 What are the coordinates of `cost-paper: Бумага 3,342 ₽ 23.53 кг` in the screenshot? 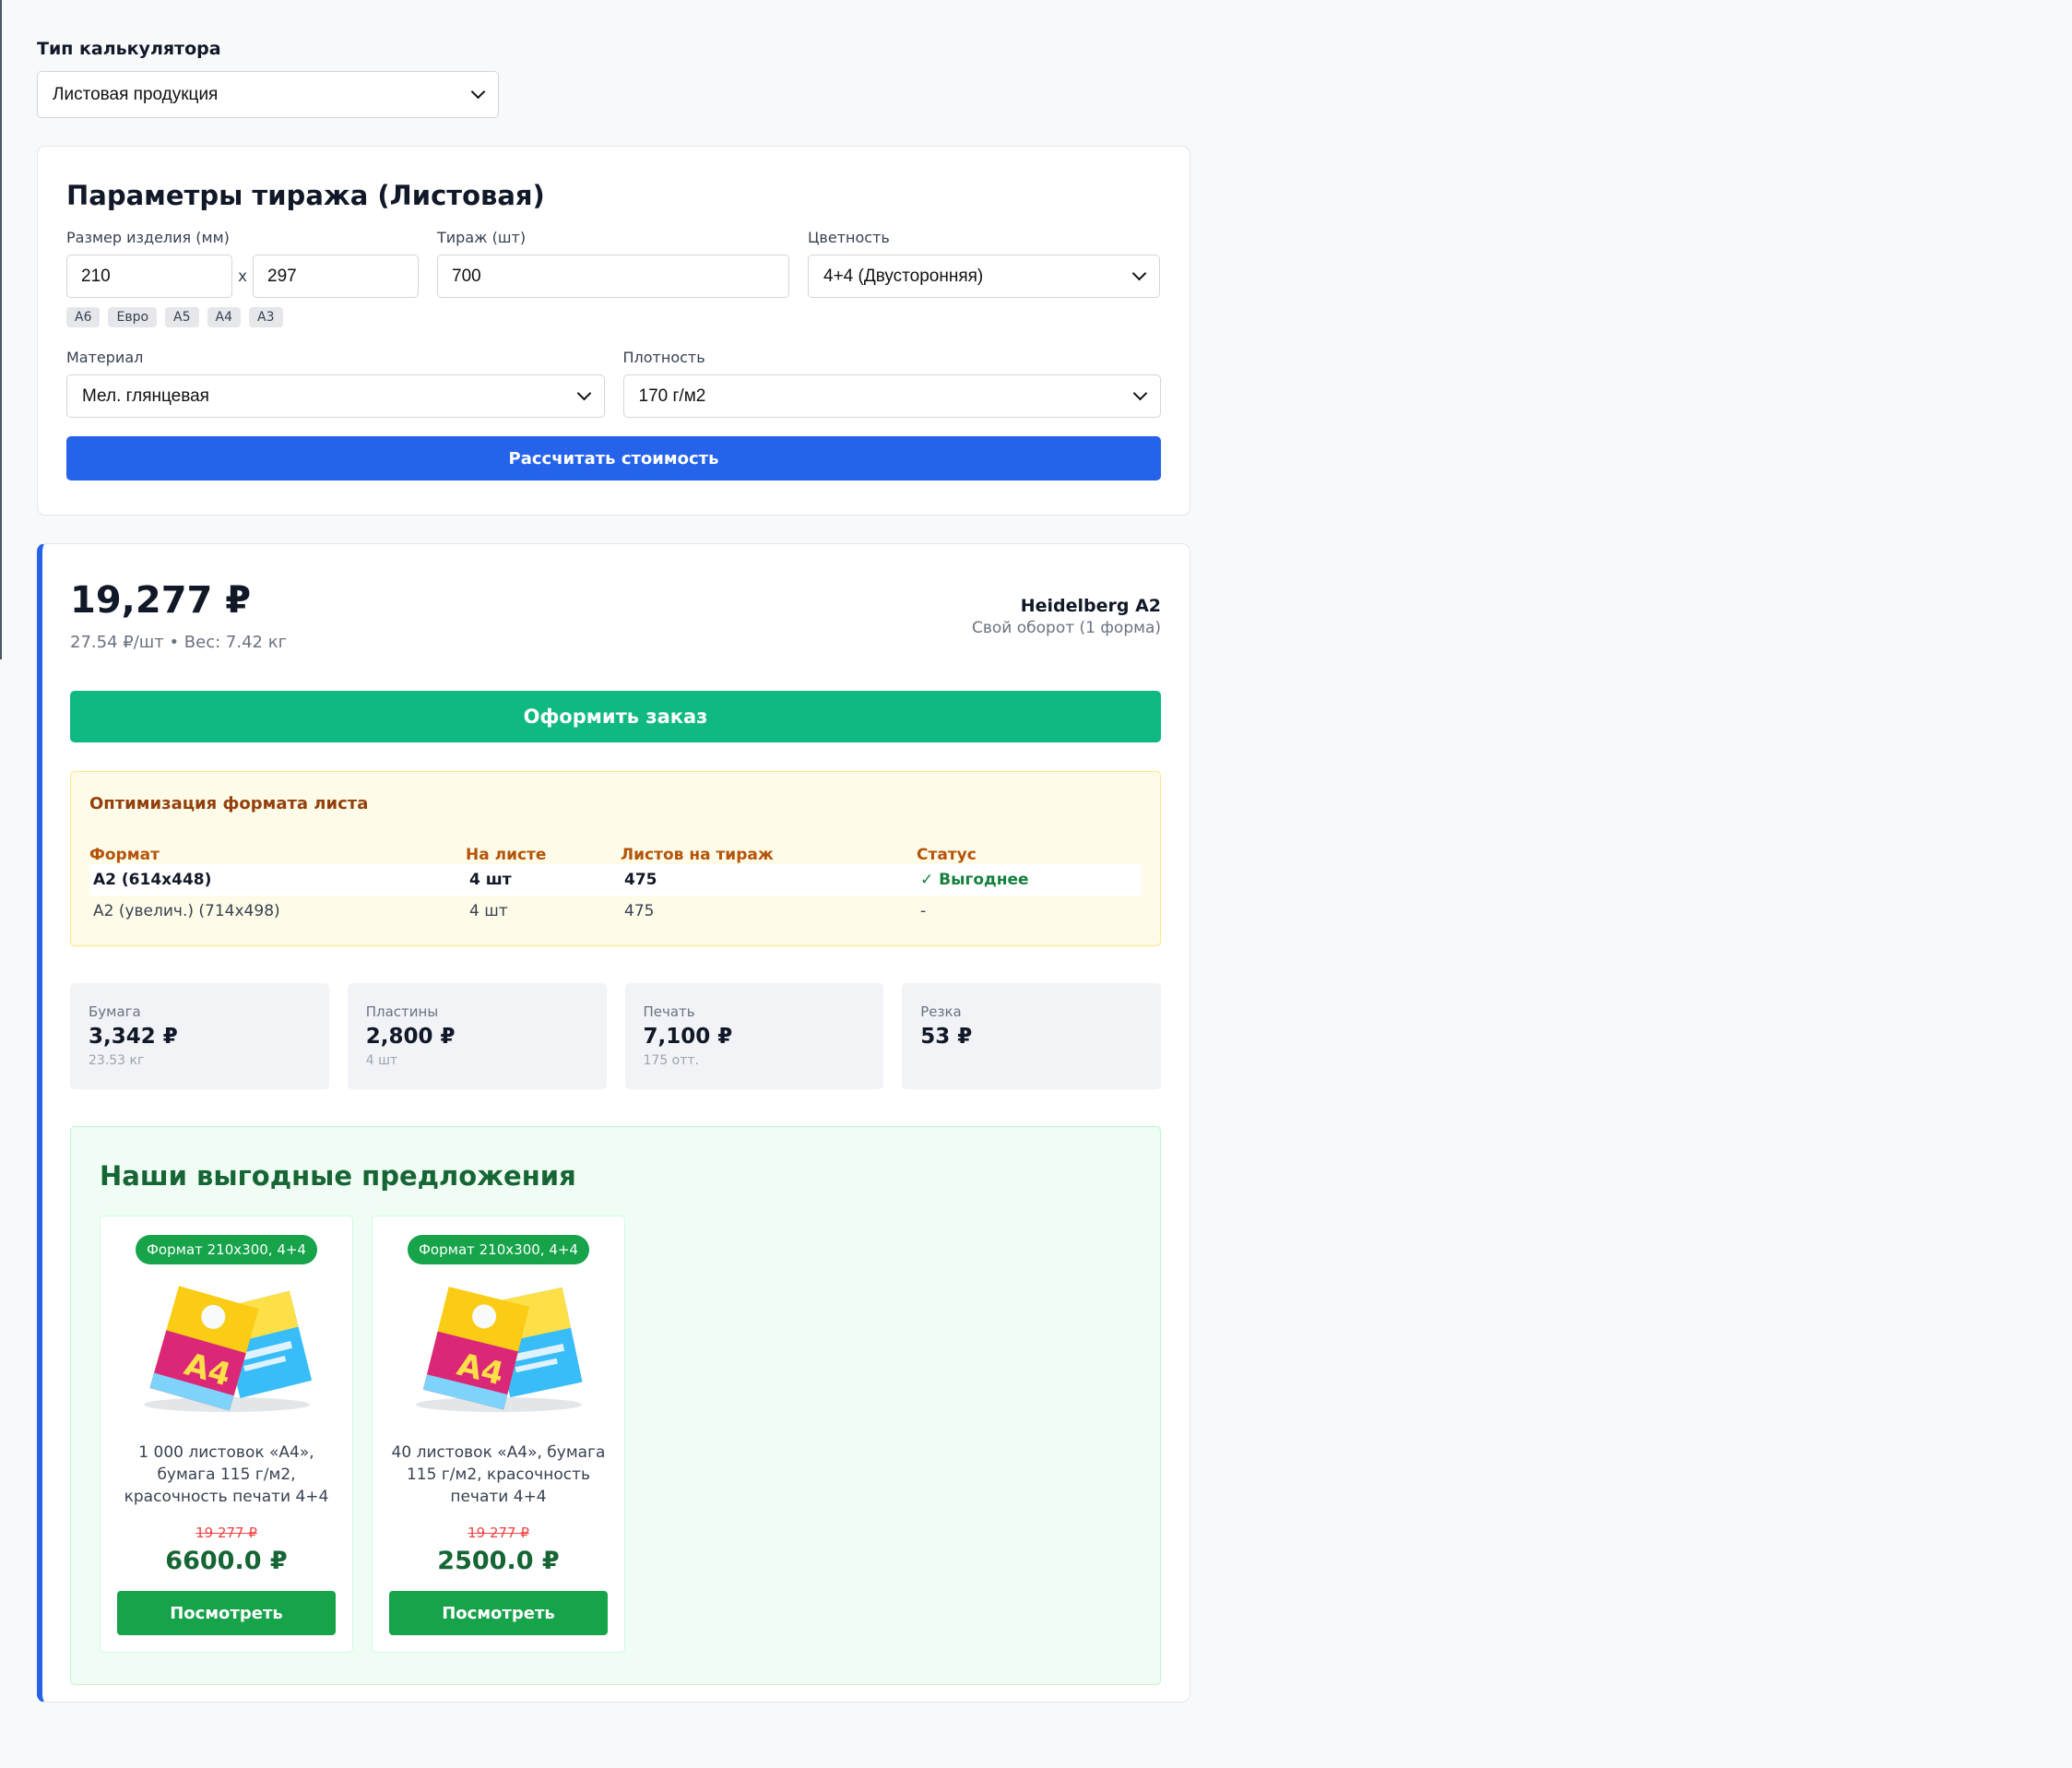 It's located at (199, 1036).